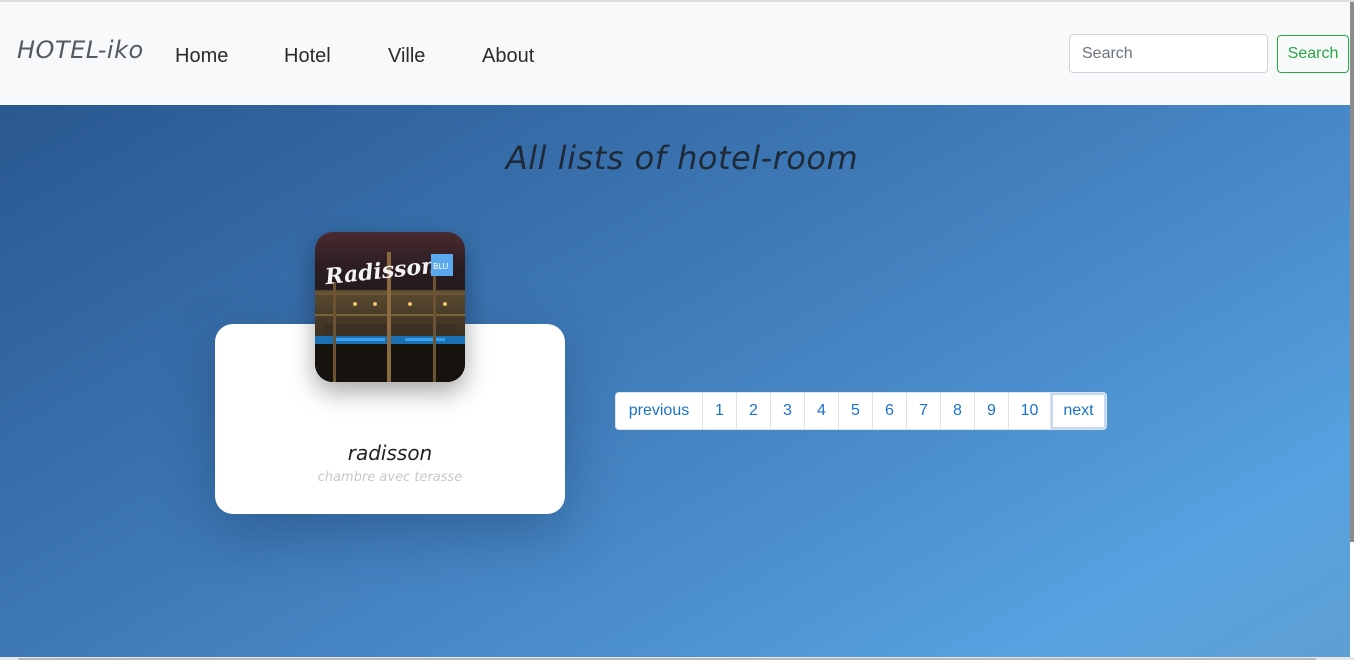  What do you see at coordinates (441, 266) in the screenshot?
I see `hotel-sign-badge: BLU` at bounding box center [441, 266].